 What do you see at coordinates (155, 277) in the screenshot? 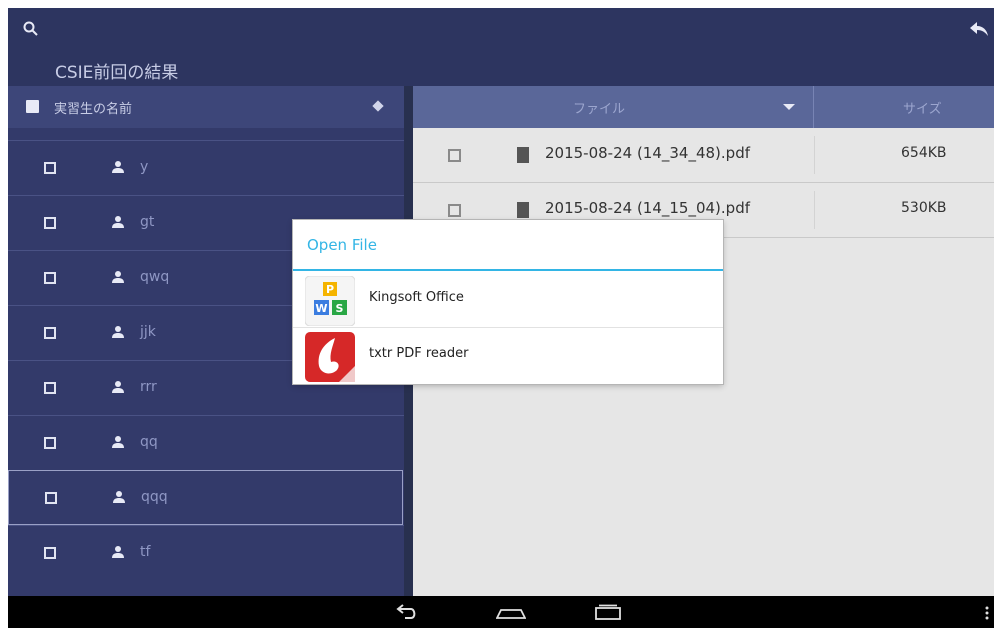
I see `student-name: qwq` at bounding box center [155, 277].